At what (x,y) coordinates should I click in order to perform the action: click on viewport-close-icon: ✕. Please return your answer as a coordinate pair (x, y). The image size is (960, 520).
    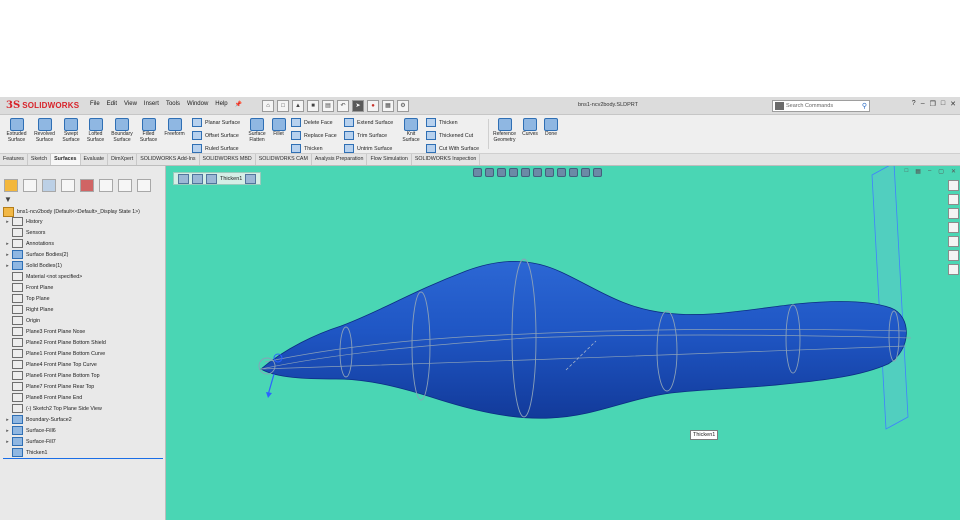
    Looking at the image, I should click on (953, 171).